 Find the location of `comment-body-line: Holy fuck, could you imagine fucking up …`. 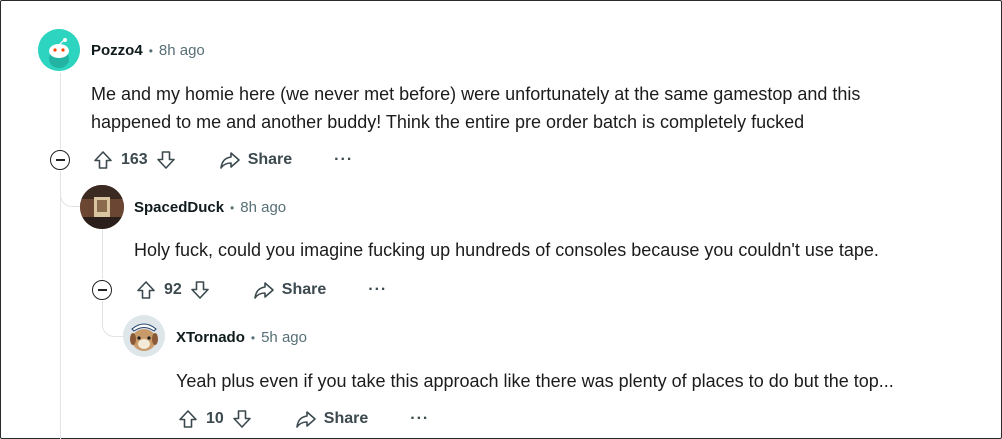

comment-body-line: Holy fuck, could you imagine fucking up … is located at coordinates (506, 250).